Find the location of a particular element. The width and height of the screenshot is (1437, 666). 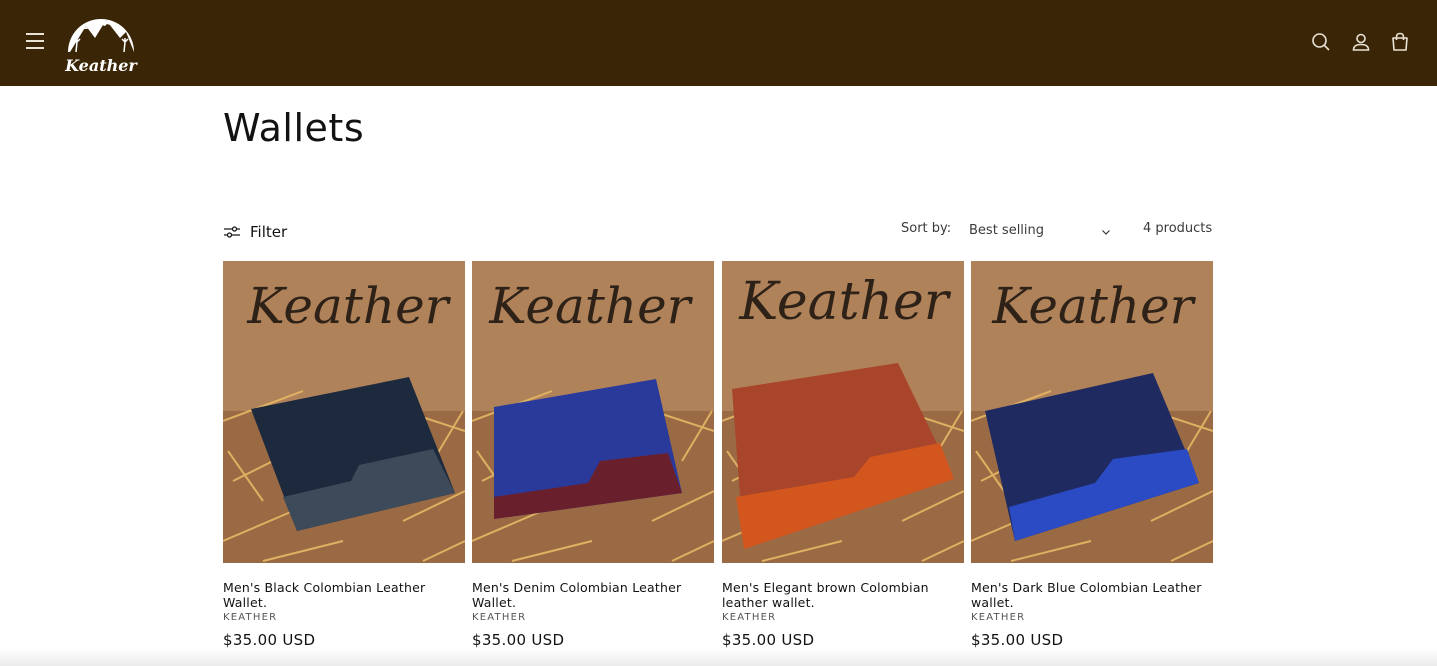

mountain-logo-icon is located at coordinates (101, 36).